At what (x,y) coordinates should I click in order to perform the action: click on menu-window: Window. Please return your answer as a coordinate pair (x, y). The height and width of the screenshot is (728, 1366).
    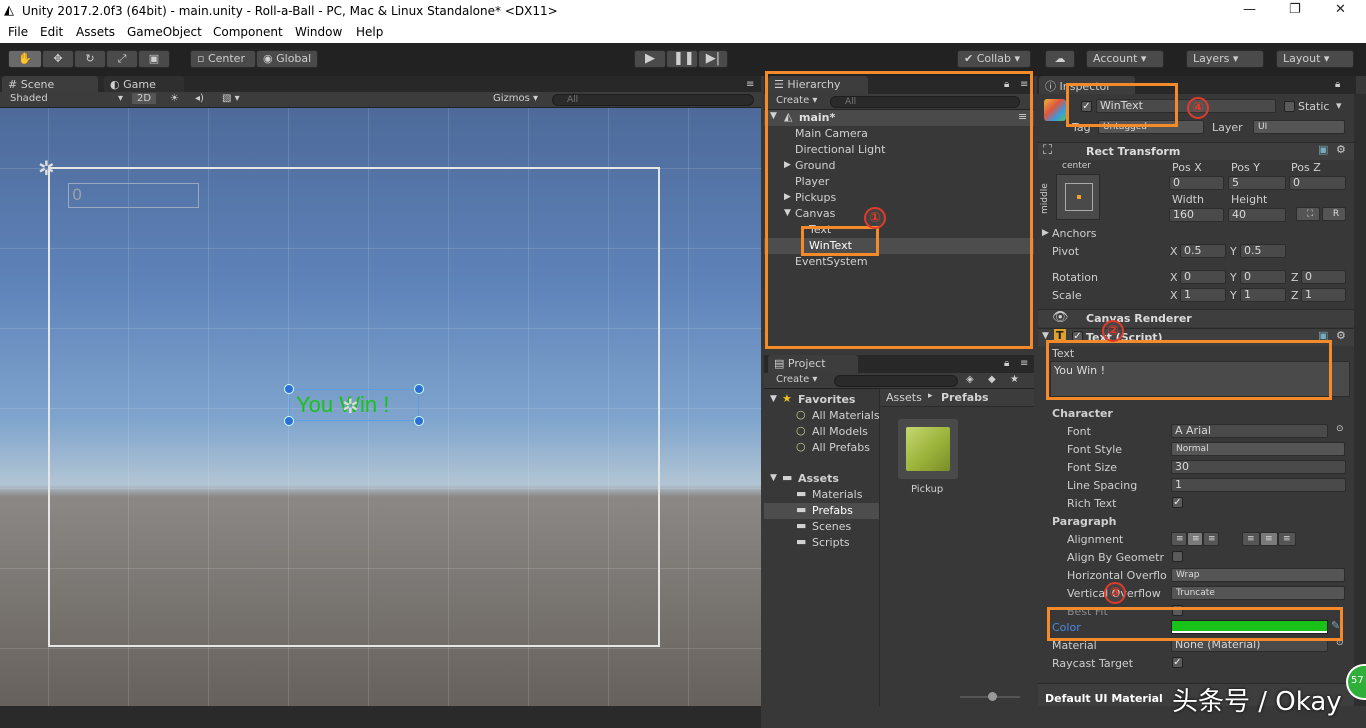
    Looking at the image, I should click on (318, 32).